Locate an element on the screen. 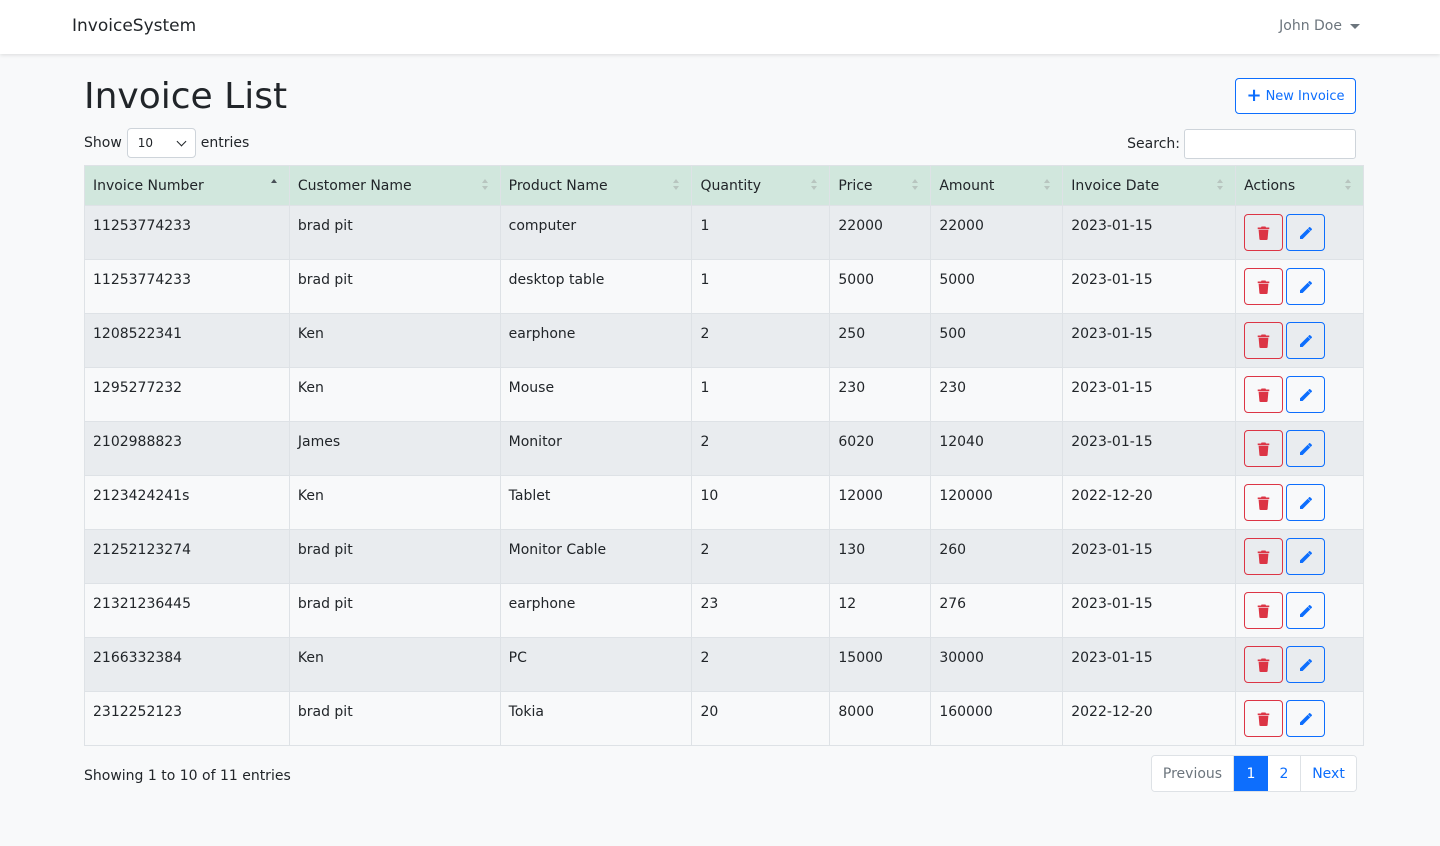 The width and height of the screenshot is (1440, 846). column-header-amount: Amount is located at coordinates (997, 185).